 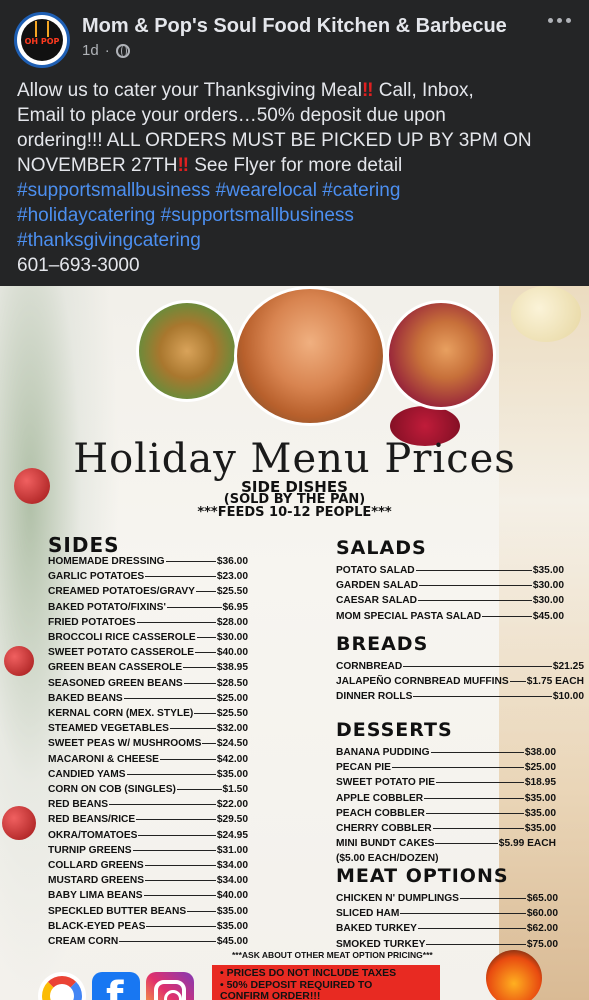 What do you see at coordinates (93, 835) in the screenshot?
I see `menu-item-name: OKRA/TOMATOES` at bounding box center [93, 835].